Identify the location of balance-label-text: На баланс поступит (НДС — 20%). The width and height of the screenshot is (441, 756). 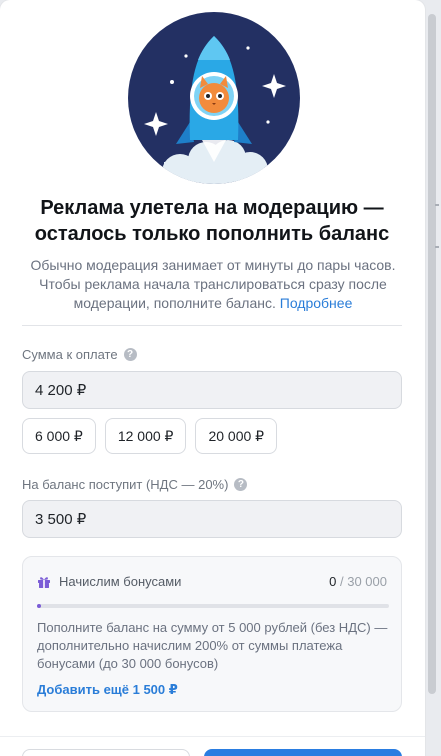
(125, 484).